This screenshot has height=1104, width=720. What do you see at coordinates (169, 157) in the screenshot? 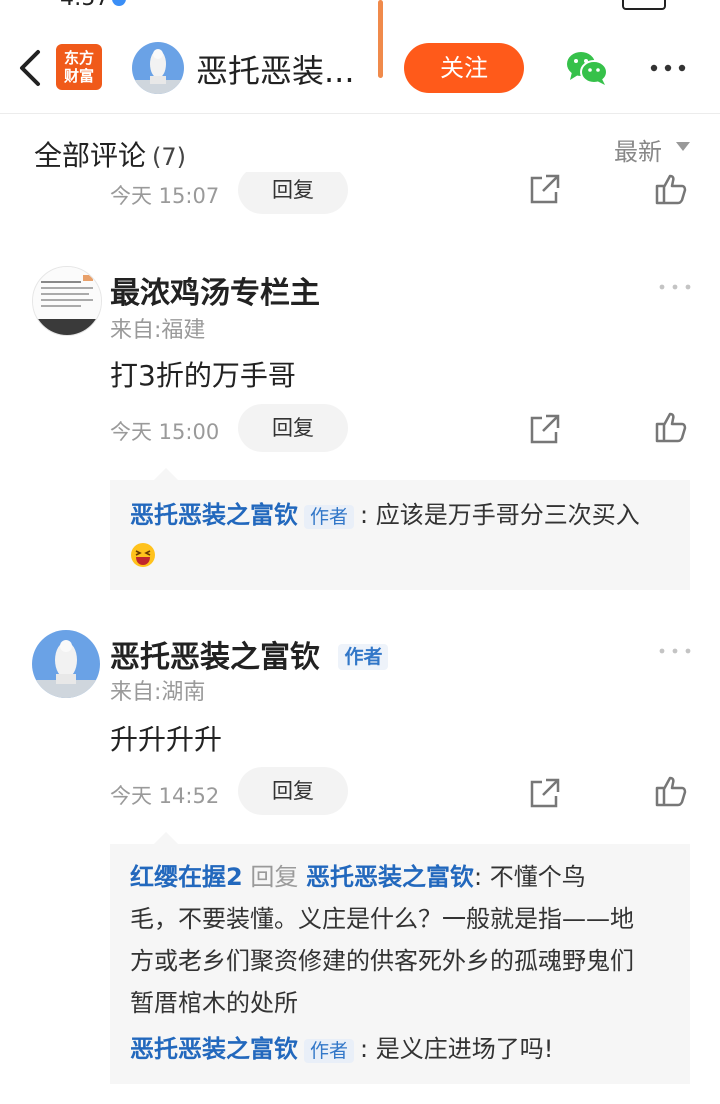
I see `comments-count: (7)` at bounding box center [169, 157].